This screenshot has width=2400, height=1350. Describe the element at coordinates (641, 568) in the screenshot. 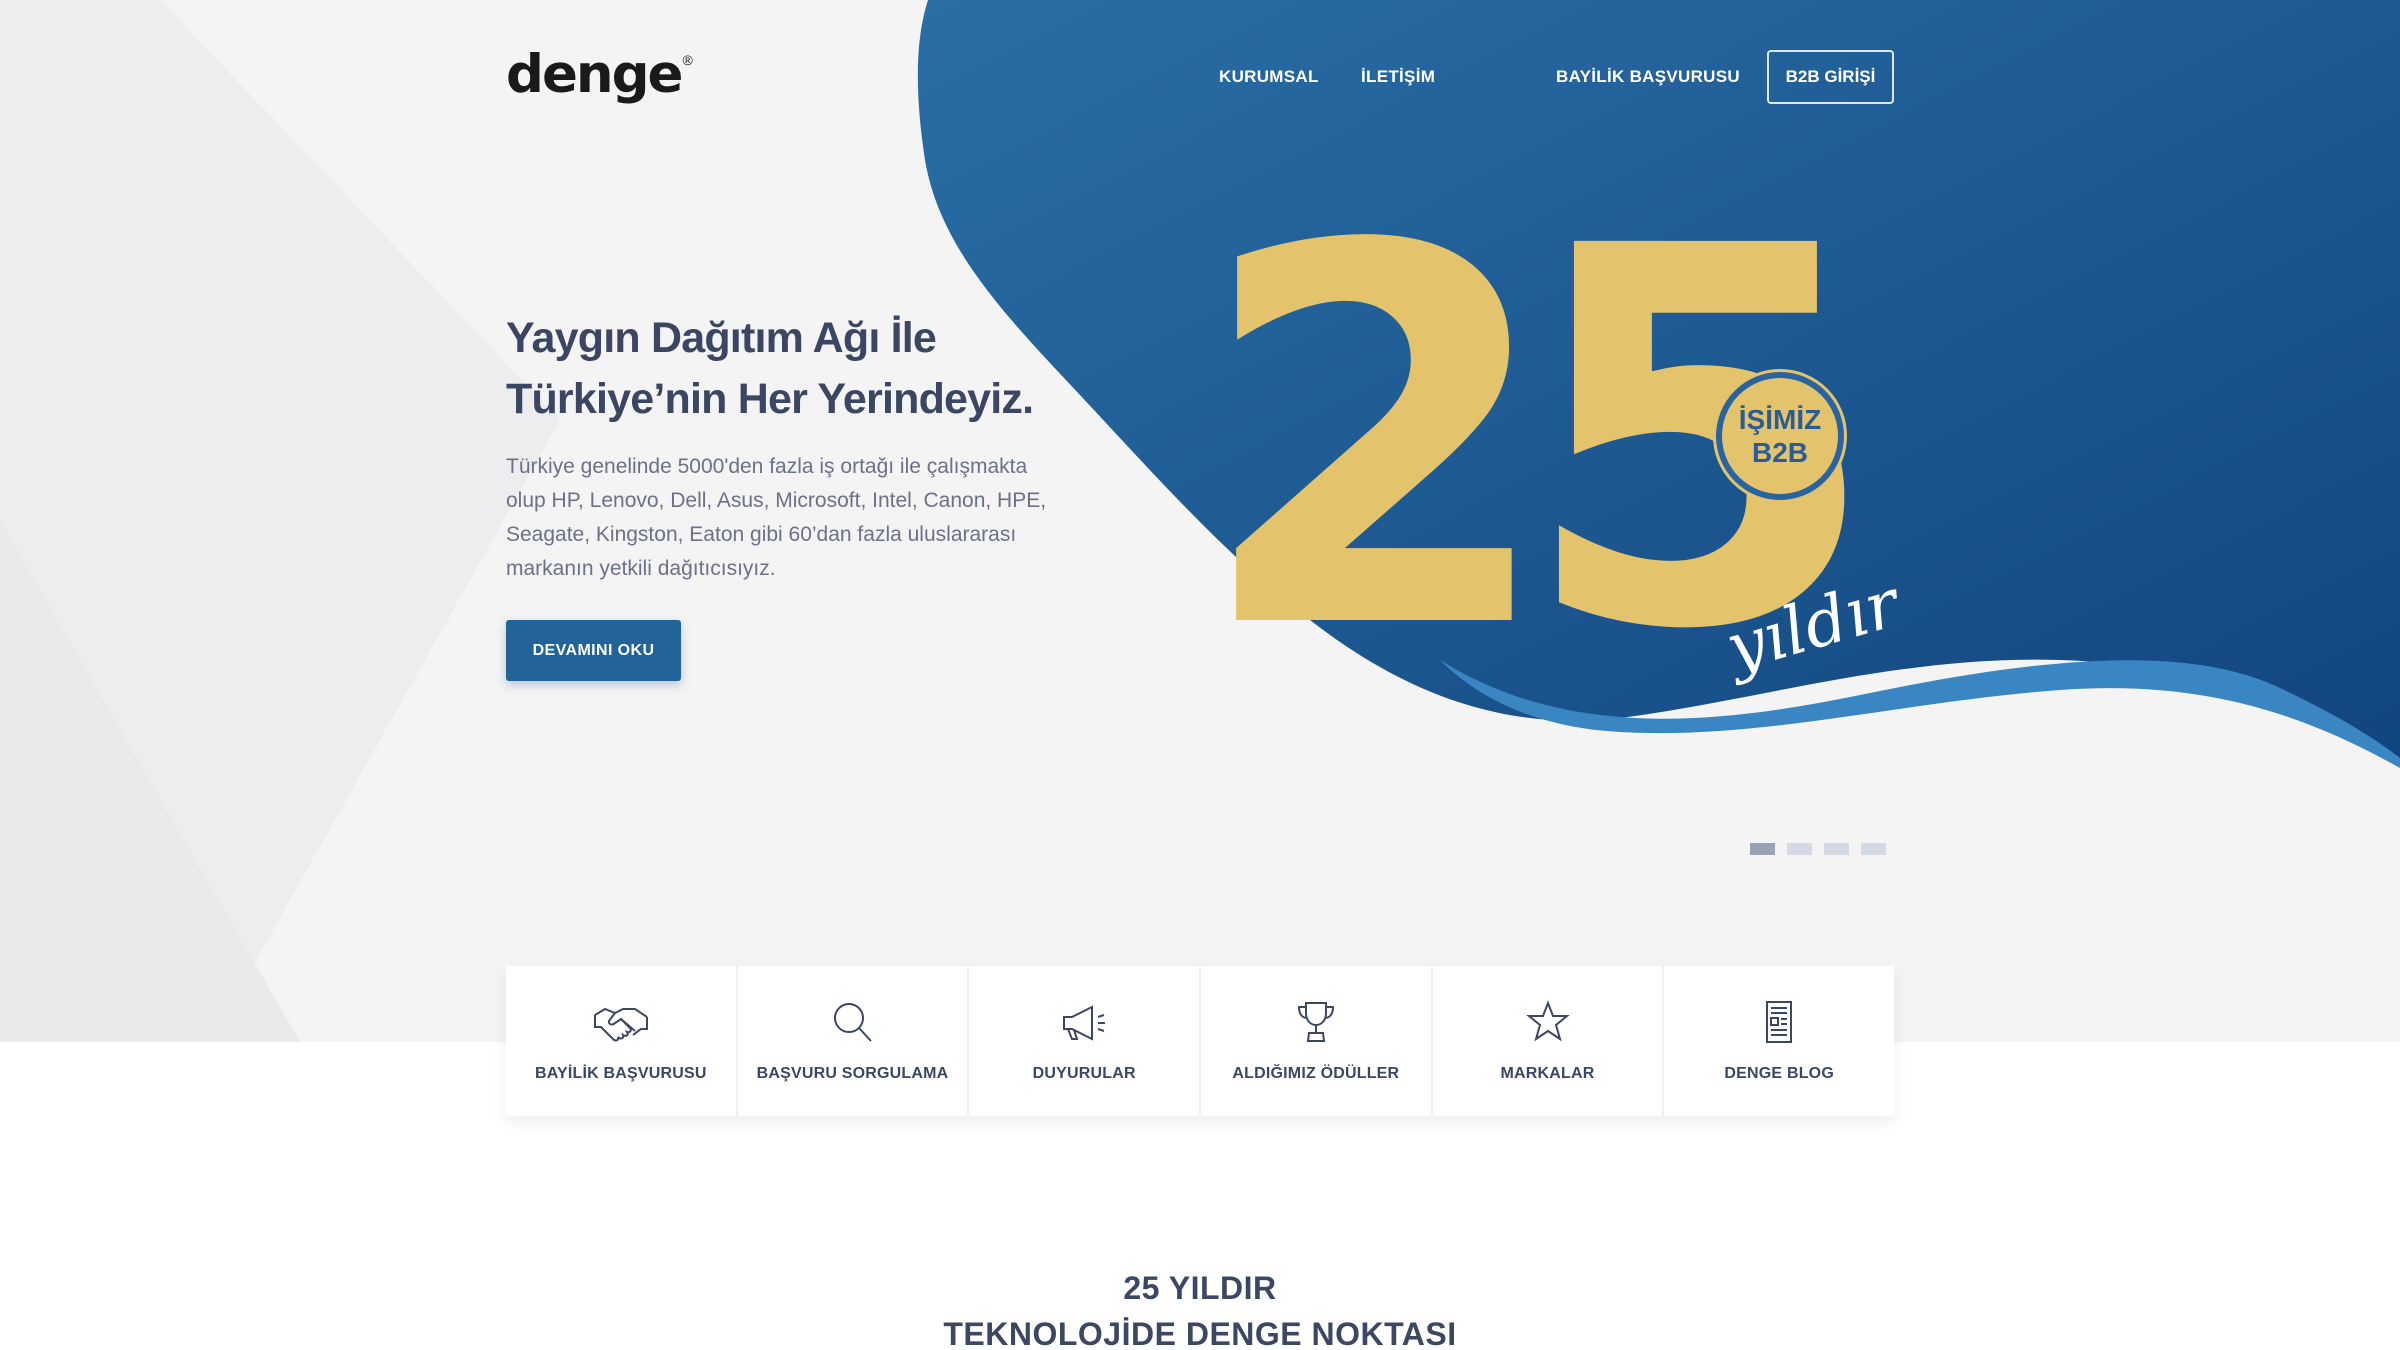

I see `hero-description-line: markanın yetkili dağıtıcısıyız.` at that location.